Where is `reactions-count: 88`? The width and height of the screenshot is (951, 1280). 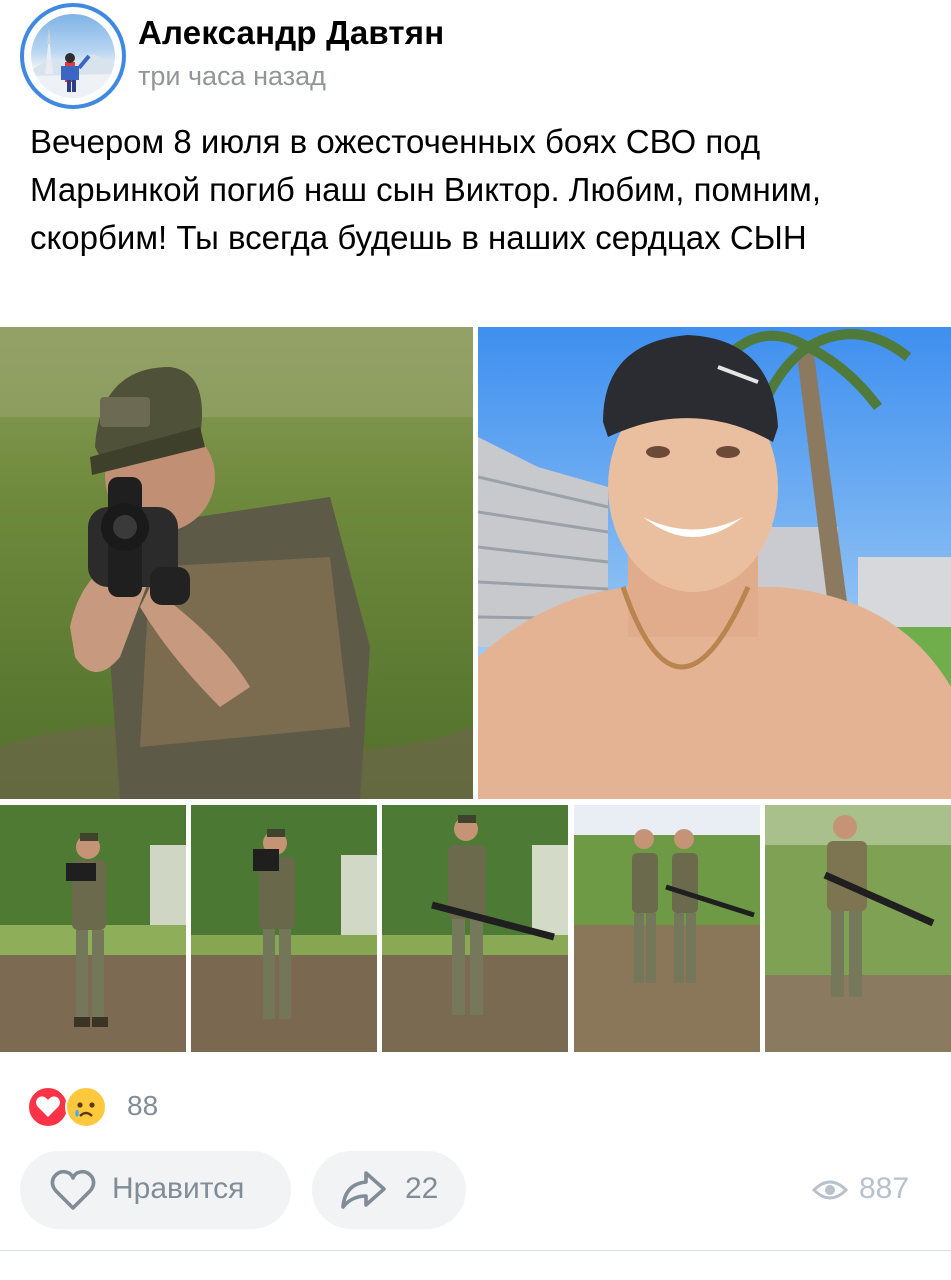
reactions-count: 88 is located at coordinates (143, 1105).